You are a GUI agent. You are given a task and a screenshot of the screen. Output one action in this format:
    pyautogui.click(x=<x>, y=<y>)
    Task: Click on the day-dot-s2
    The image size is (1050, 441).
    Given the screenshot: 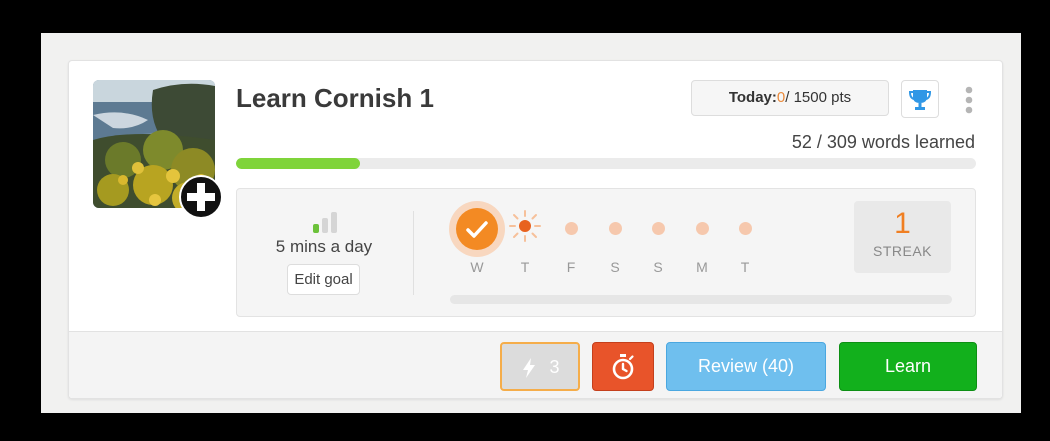 What is the action you would take?
    pyautogui.click(x=658, y=228)
    